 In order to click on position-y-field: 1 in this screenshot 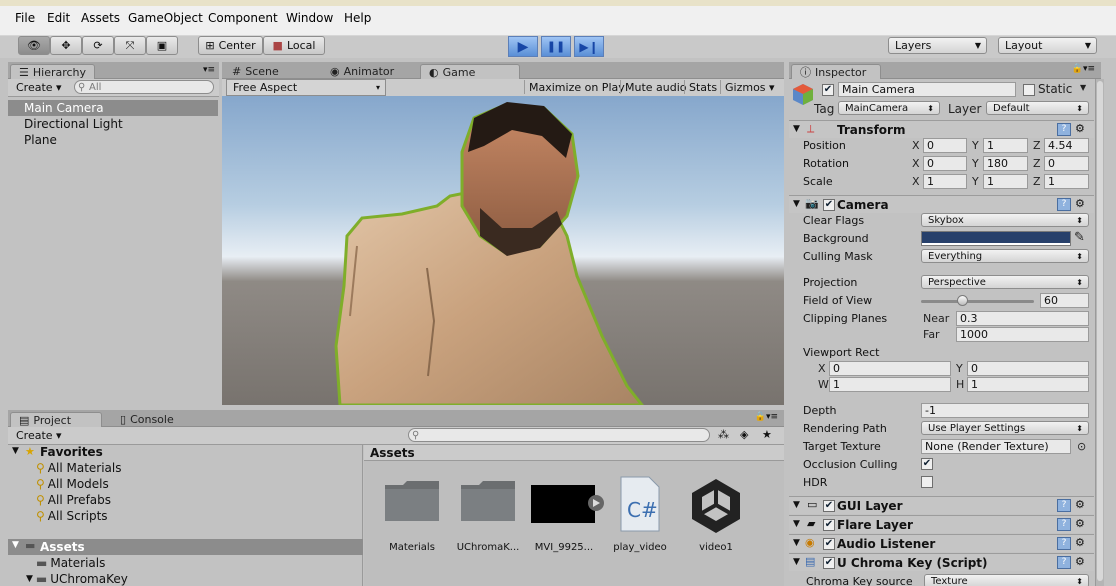, I will do `click(1005, 145)`.